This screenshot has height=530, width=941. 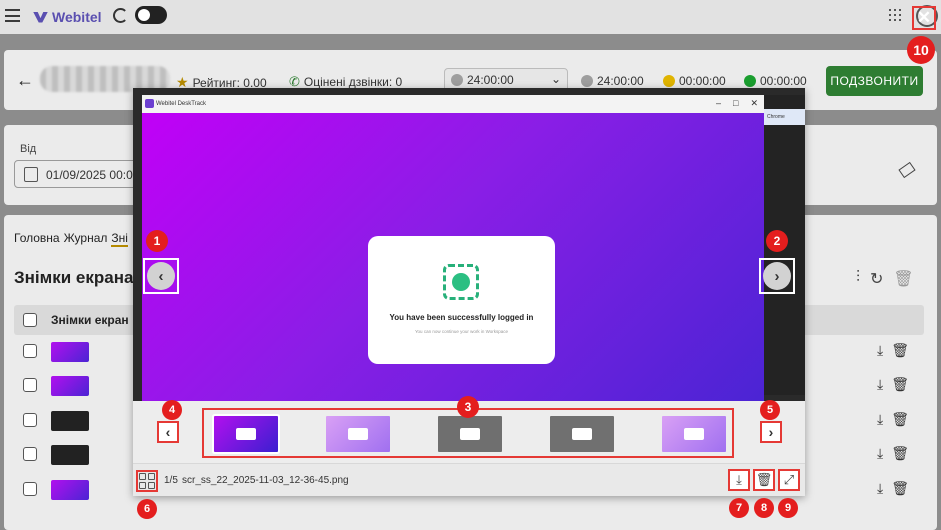 I want to click on annotation-badge: 9, so click(x=788, y=508).